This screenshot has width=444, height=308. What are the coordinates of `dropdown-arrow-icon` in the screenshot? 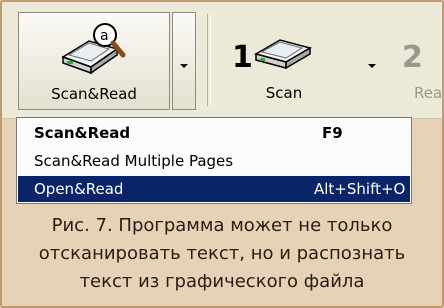 It's located at (184, 66).